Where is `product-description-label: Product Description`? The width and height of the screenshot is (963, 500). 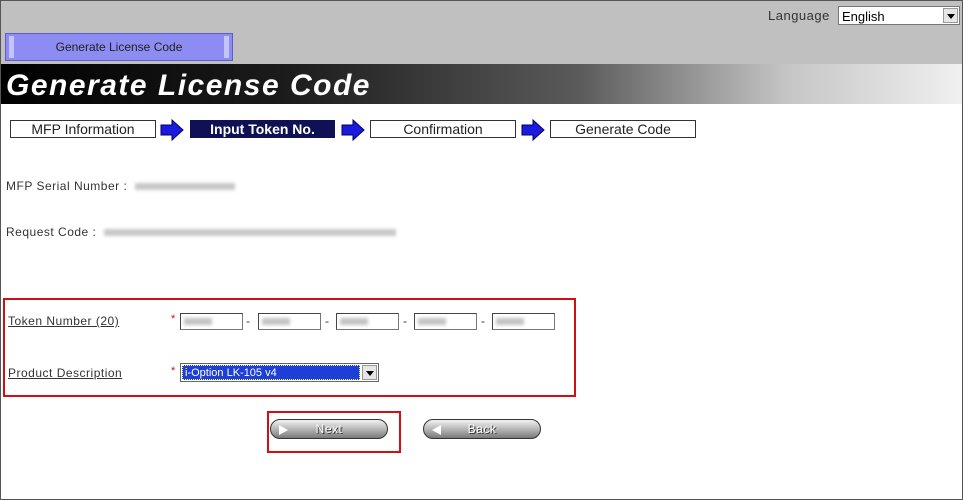
product-description-label: Product Description is located at coordinates (65, 373).